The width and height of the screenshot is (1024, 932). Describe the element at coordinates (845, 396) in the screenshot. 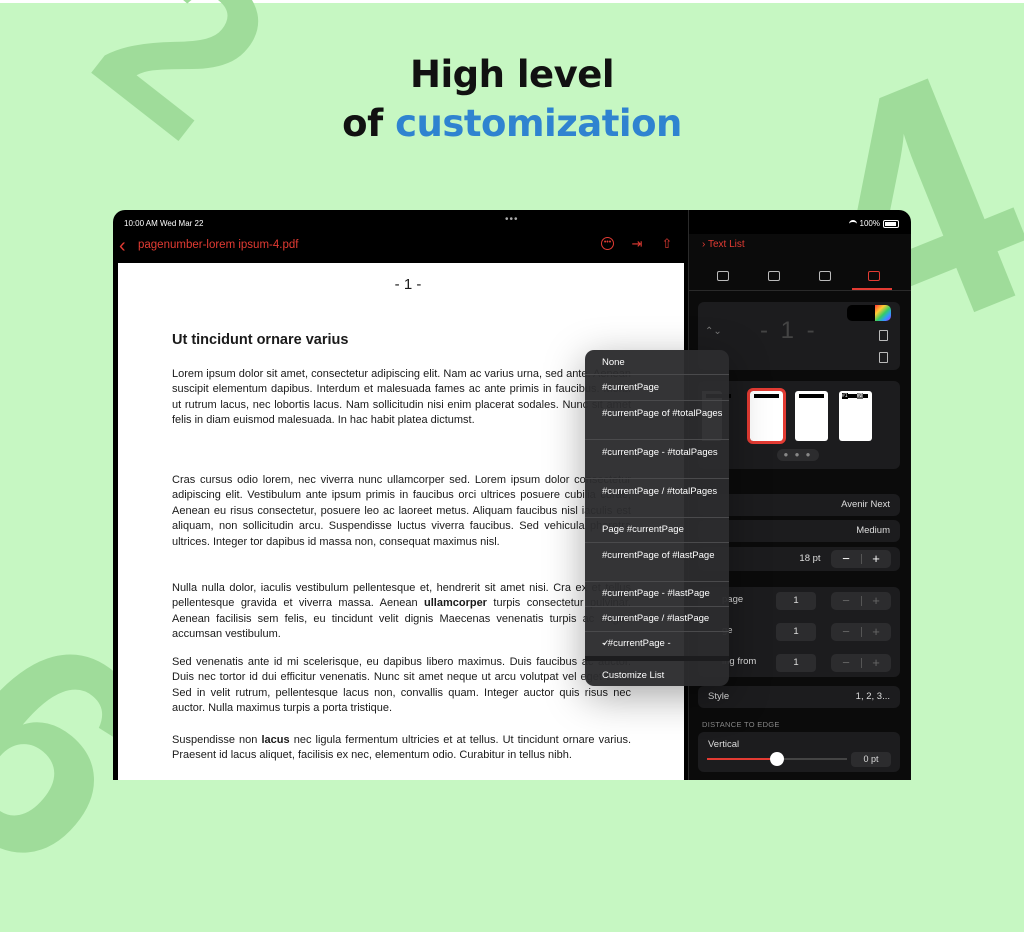

I see `thumb-label-1: #1` at that location.